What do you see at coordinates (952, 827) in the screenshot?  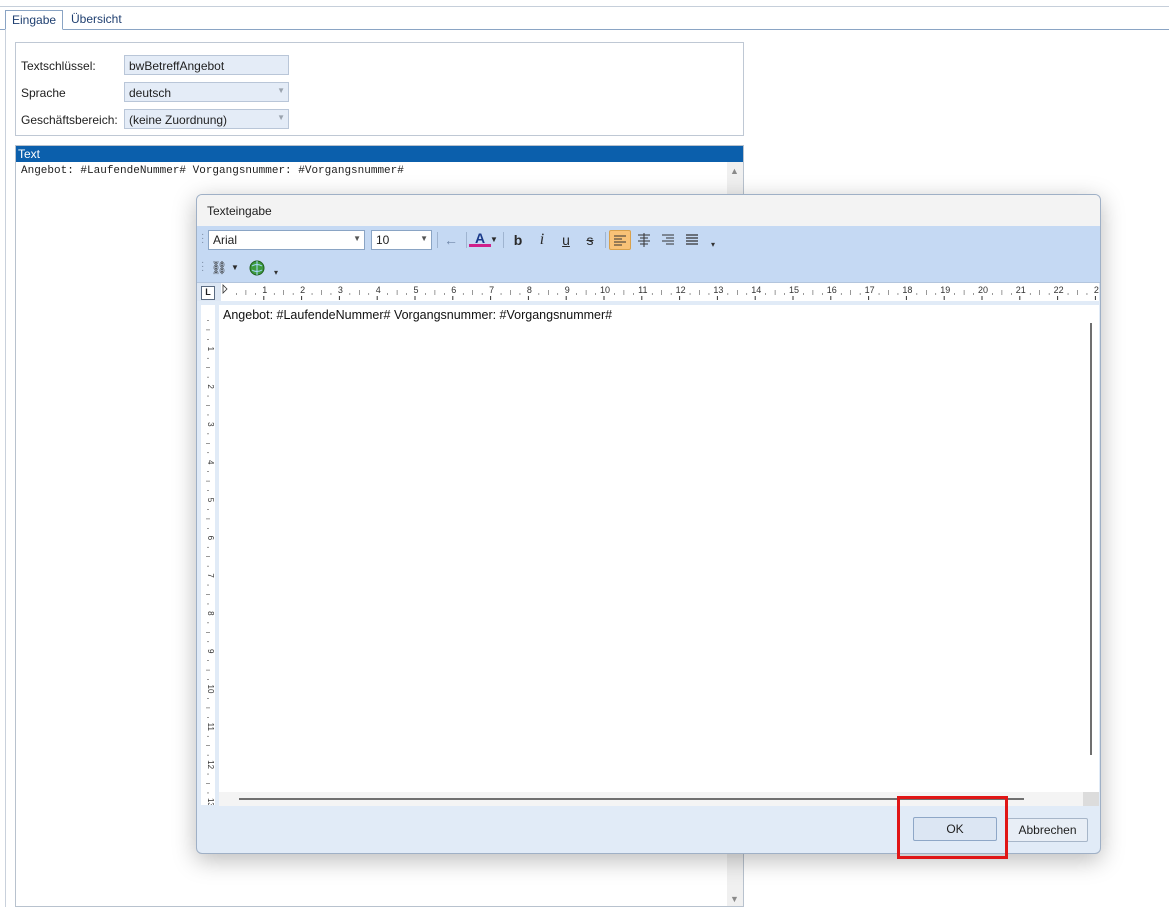 I see `ok-button-highlight` at bounding box center [952, 827].